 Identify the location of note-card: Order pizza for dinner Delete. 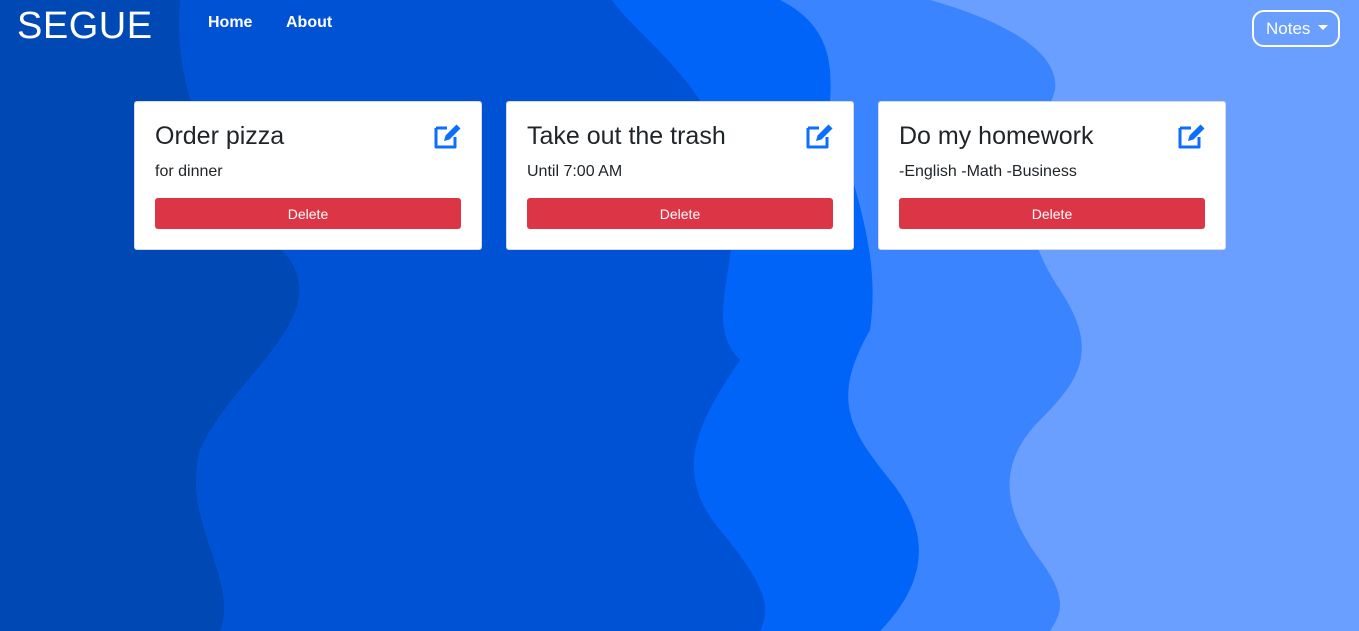
(308, 175).